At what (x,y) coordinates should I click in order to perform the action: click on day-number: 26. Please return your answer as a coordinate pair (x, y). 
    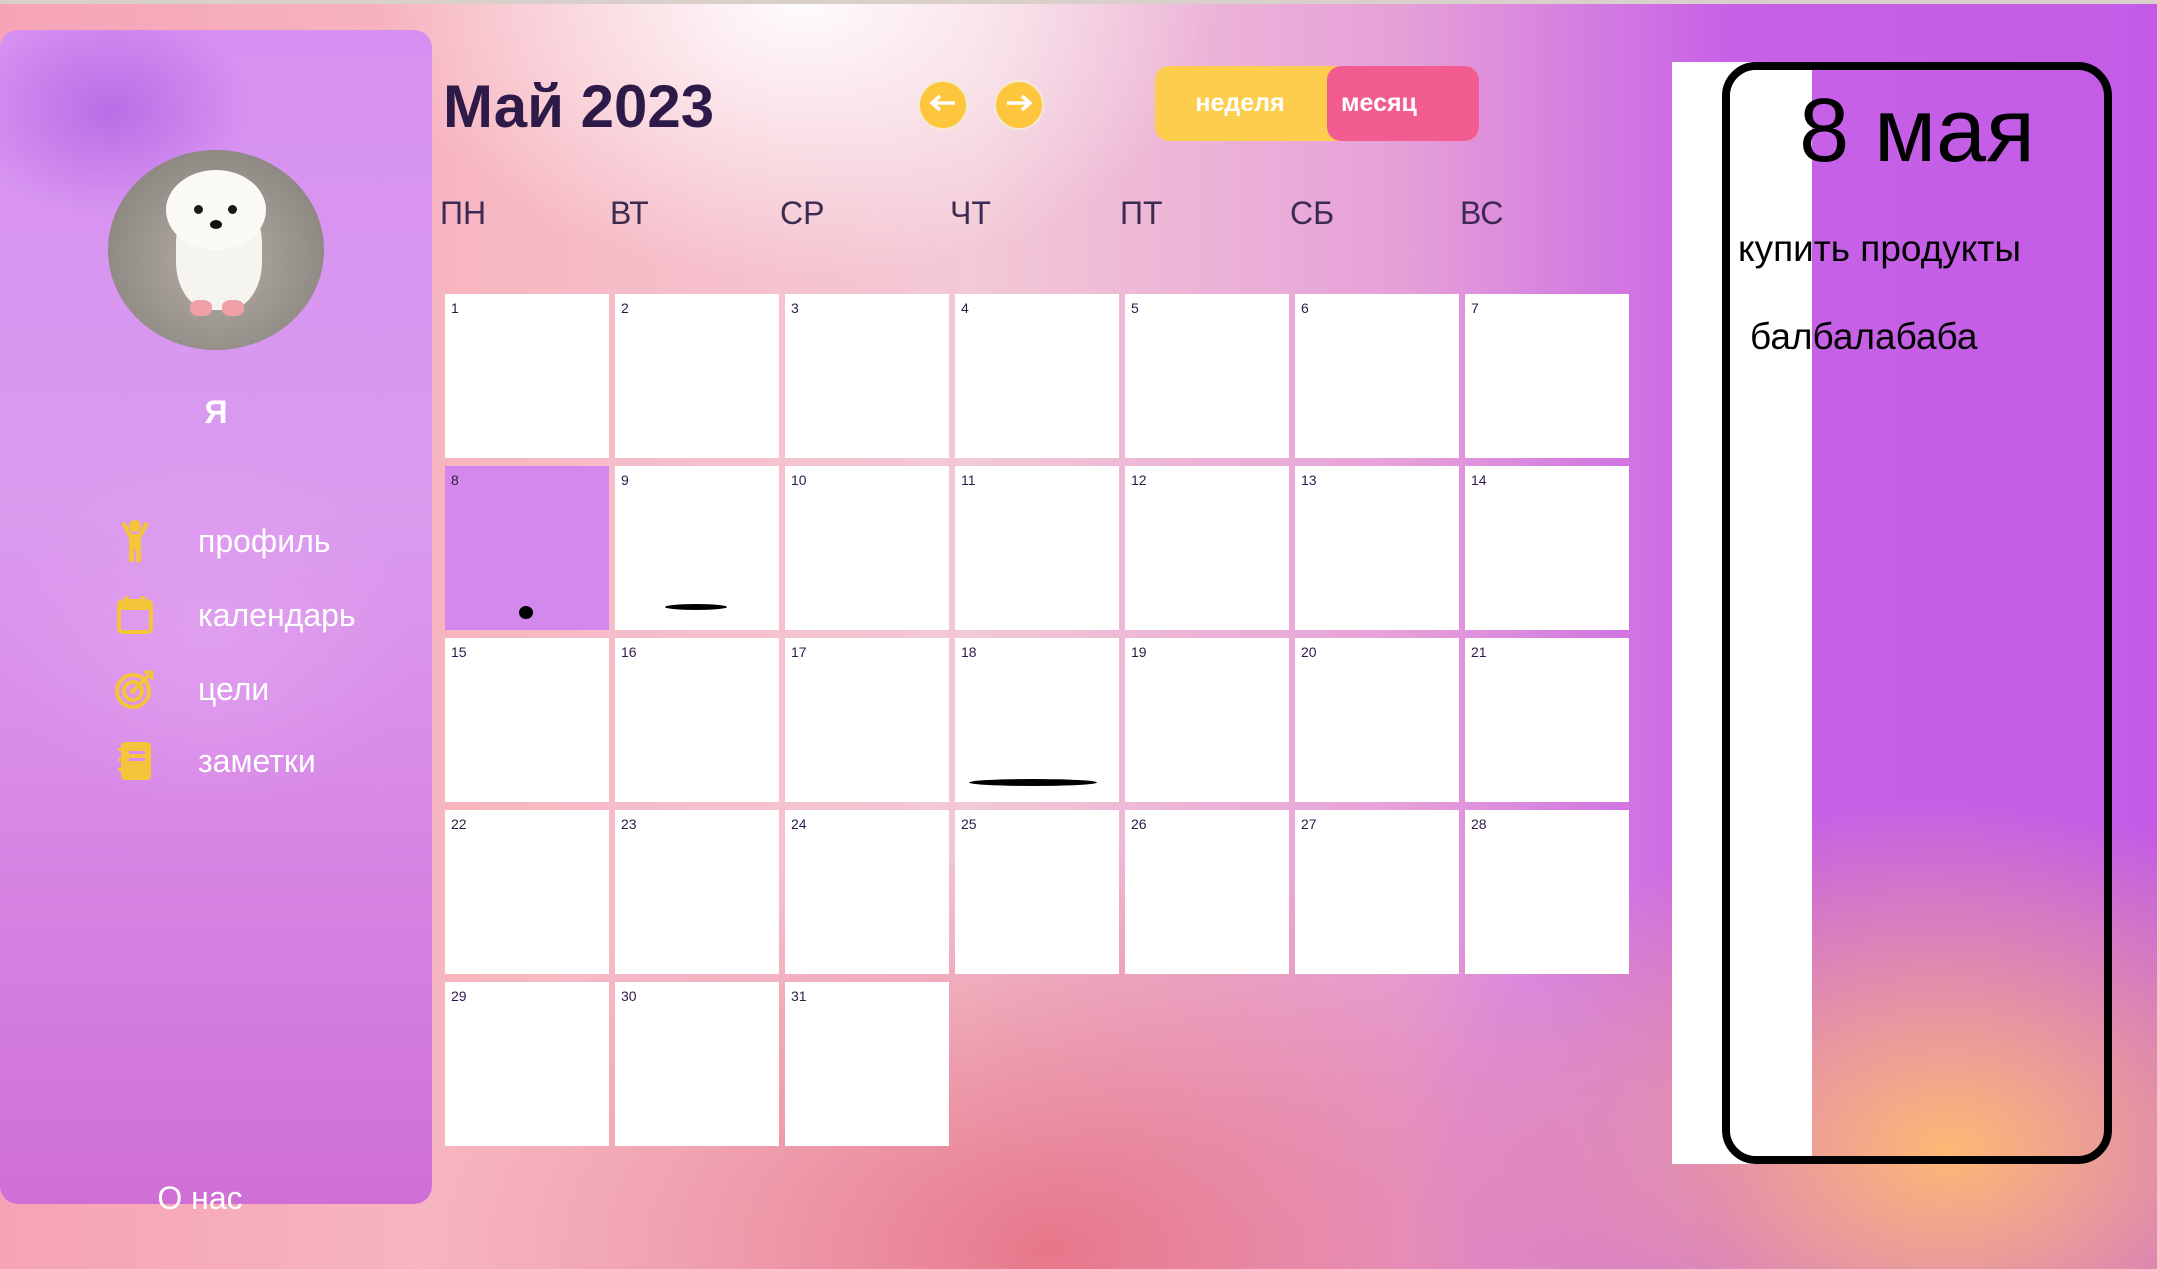
    Looking at the image, I should click on (1139, 824).